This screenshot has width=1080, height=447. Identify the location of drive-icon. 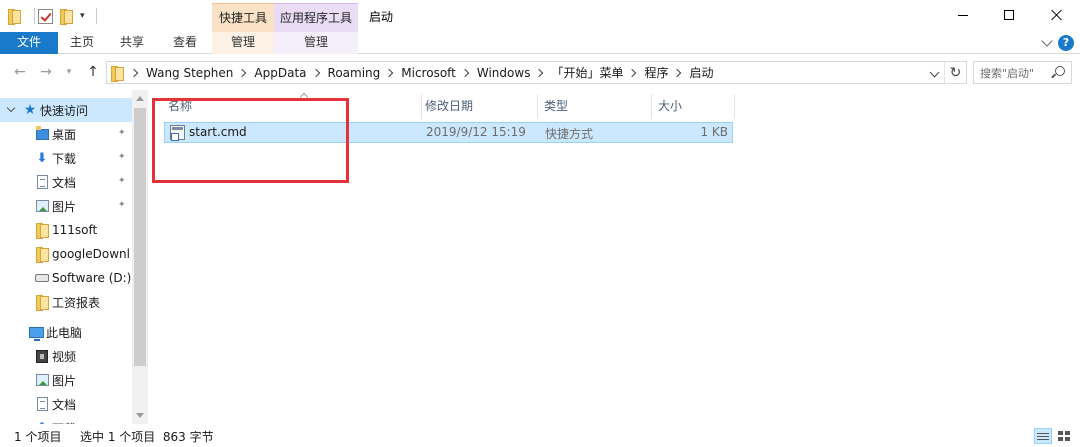
(42, 278).